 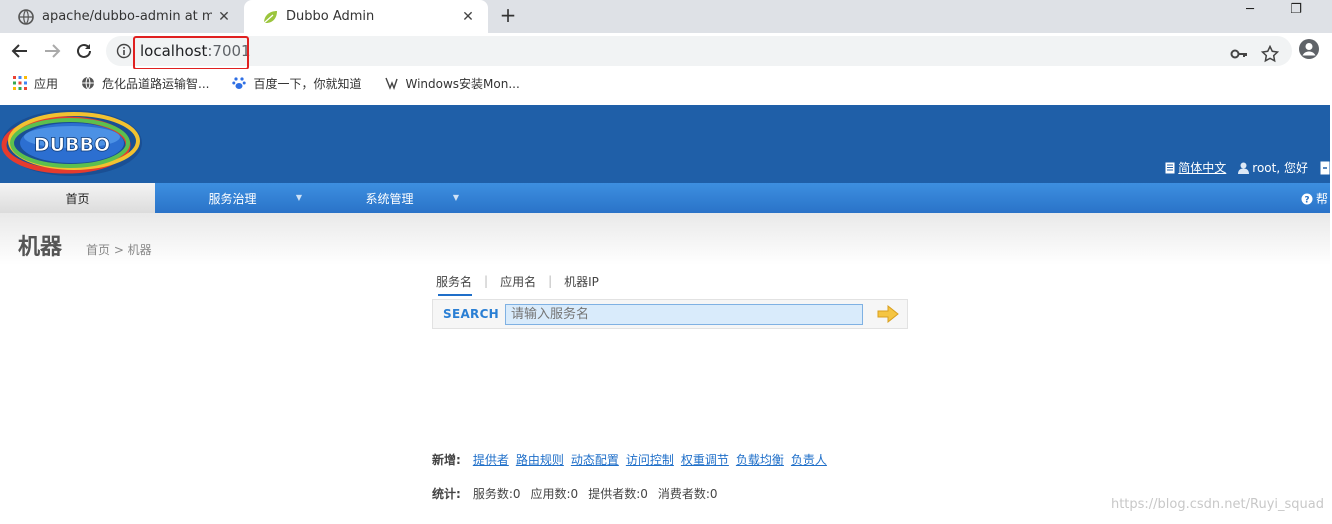 I want to click on search-box: SEARCH, so click(x=670, y=314).